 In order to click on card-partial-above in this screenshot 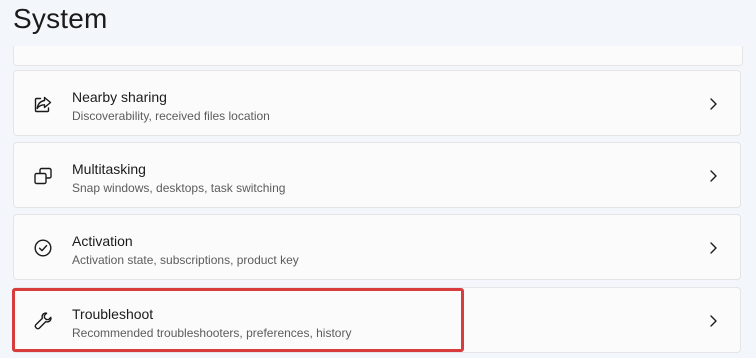, I will do `click(378, 56)`.